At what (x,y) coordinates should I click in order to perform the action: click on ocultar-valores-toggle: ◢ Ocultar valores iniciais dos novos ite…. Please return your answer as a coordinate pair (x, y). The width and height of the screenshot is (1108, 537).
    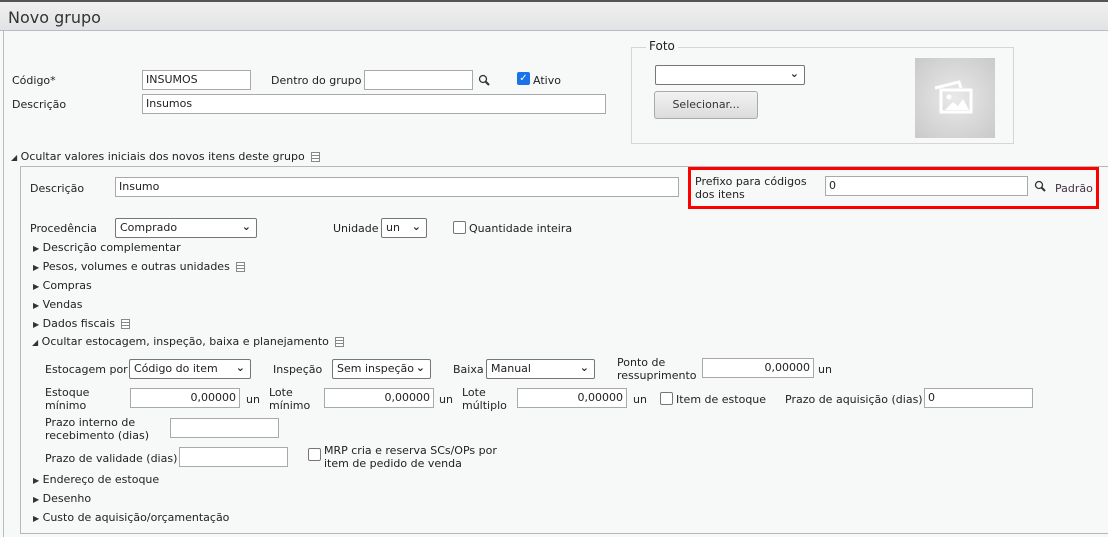
    Looking at the image, I should click on (165, 157).